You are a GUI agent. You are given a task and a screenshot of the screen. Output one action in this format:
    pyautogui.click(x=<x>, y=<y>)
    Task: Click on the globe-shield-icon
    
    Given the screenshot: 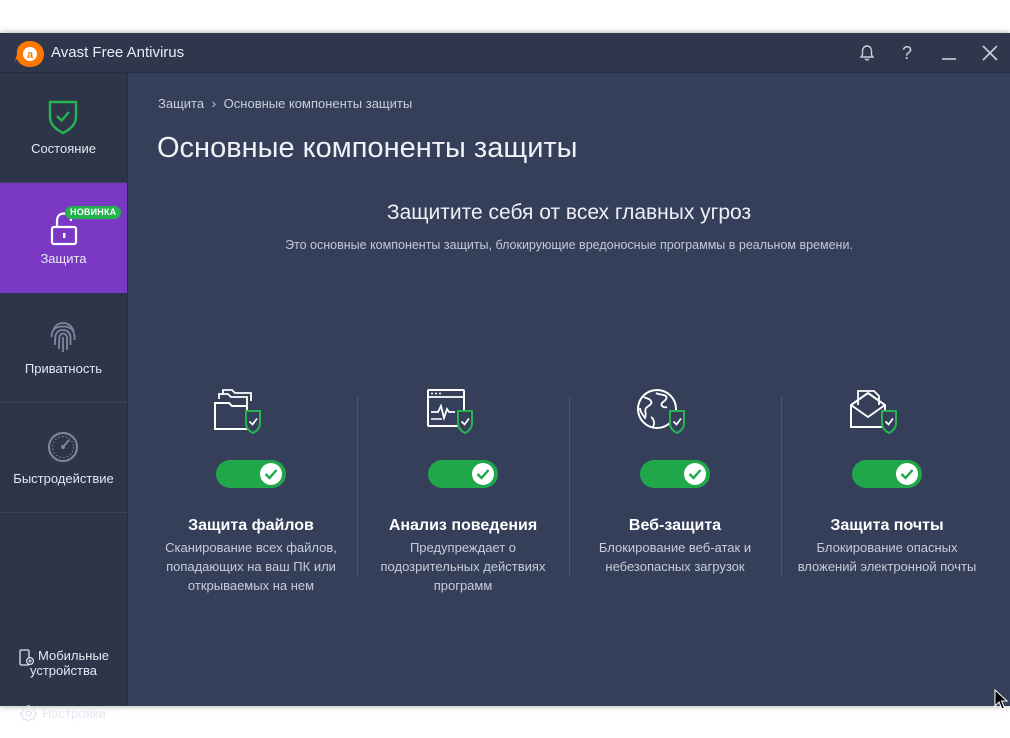 What is the action you would take?
    pyautogui.click(x=661, y=412)
    